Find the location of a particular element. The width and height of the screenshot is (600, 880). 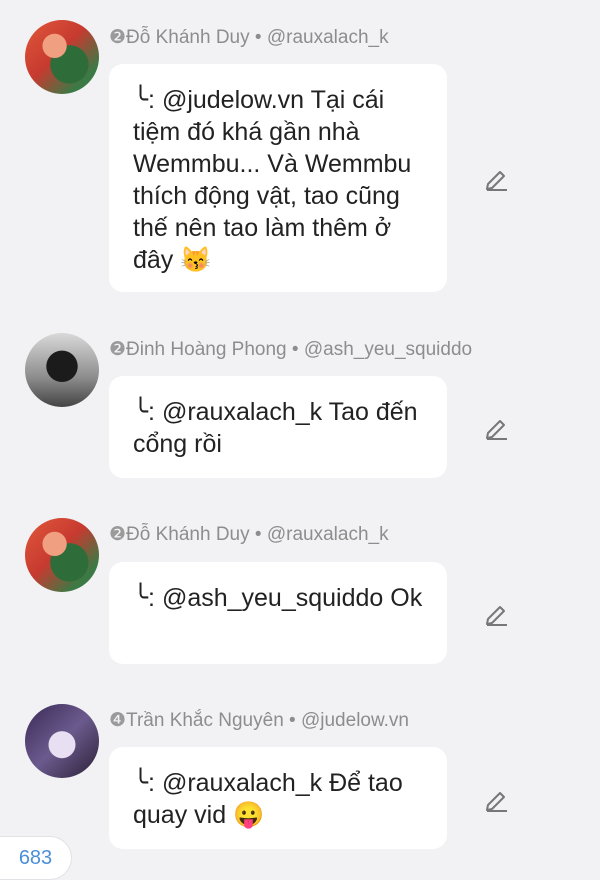

message-bubble: ╰: @ash_yeu_squiddo Ok is located at coordinates (278, 613).